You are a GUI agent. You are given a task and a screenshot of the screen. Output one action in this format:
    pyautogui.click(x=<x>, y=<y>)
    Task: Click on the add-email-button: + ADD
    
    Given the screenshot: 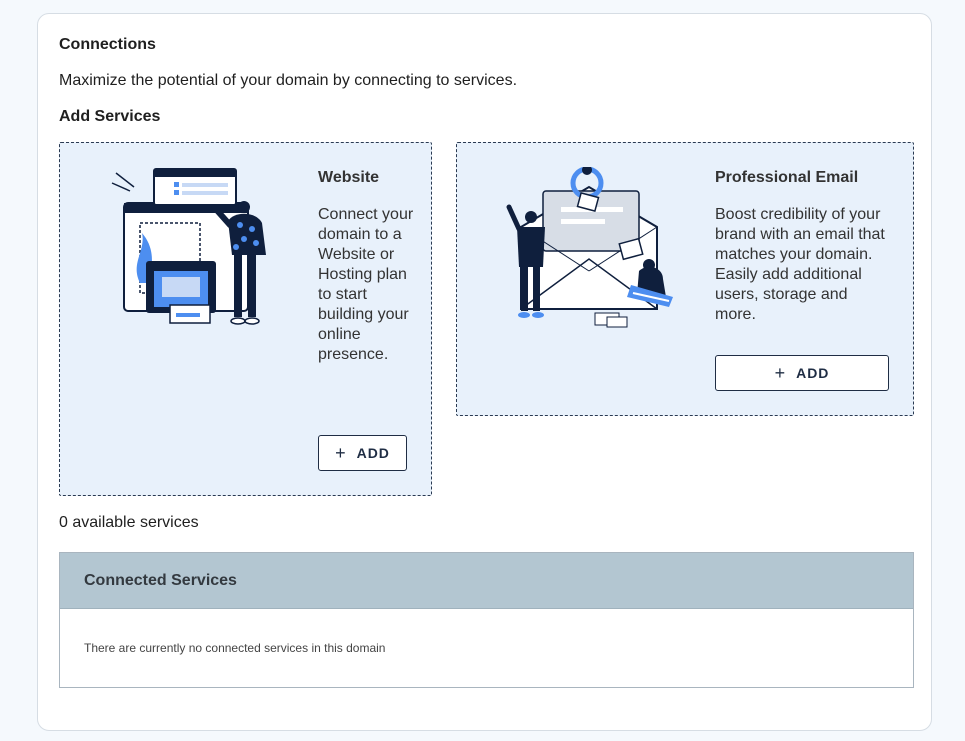 What is the action you would take?
    pyautogui.click(x=802, y=373)
    